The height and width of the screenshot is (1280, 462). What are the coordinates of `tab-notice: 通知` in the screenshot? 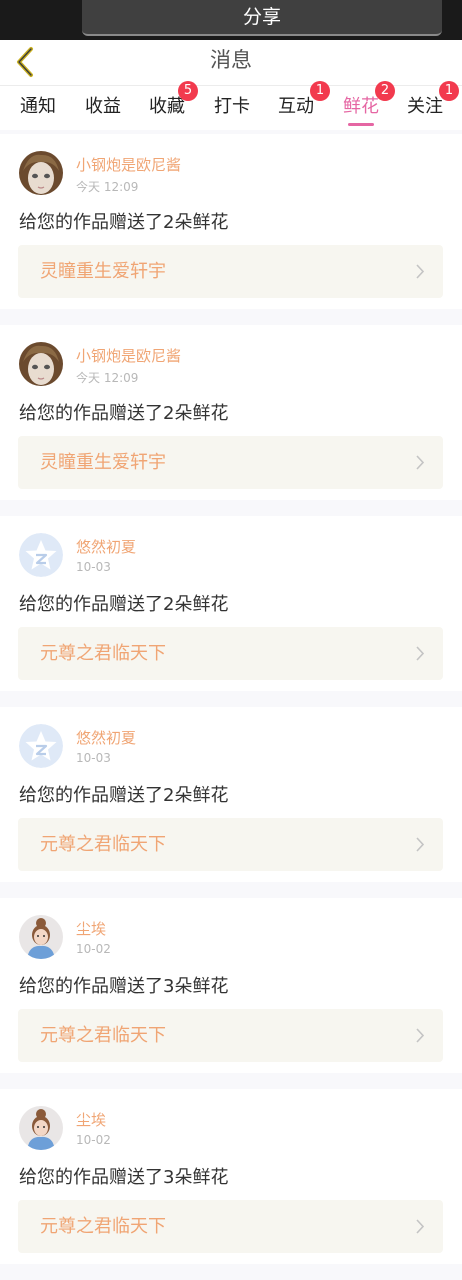 It's located at (38, 108).